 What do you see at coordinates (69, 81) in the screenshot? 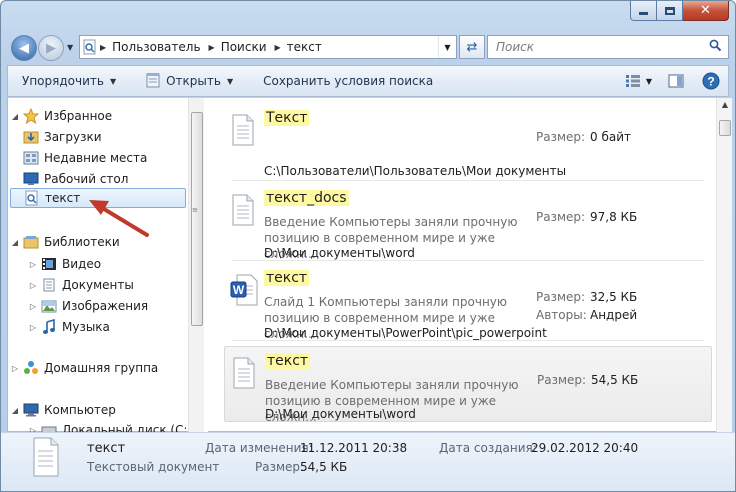
I see `organize-button: Упорядочить ▼` at bounding box center [69, 81].